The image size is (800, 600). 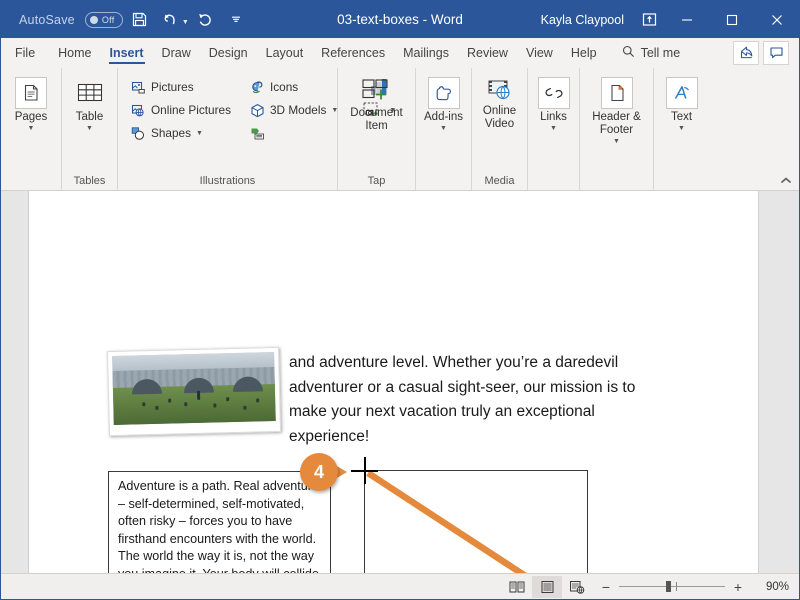 What do you see at coordinates (547, 586) in the screenshot?
I see `print-layout-button` at bounding box center [547, 586].